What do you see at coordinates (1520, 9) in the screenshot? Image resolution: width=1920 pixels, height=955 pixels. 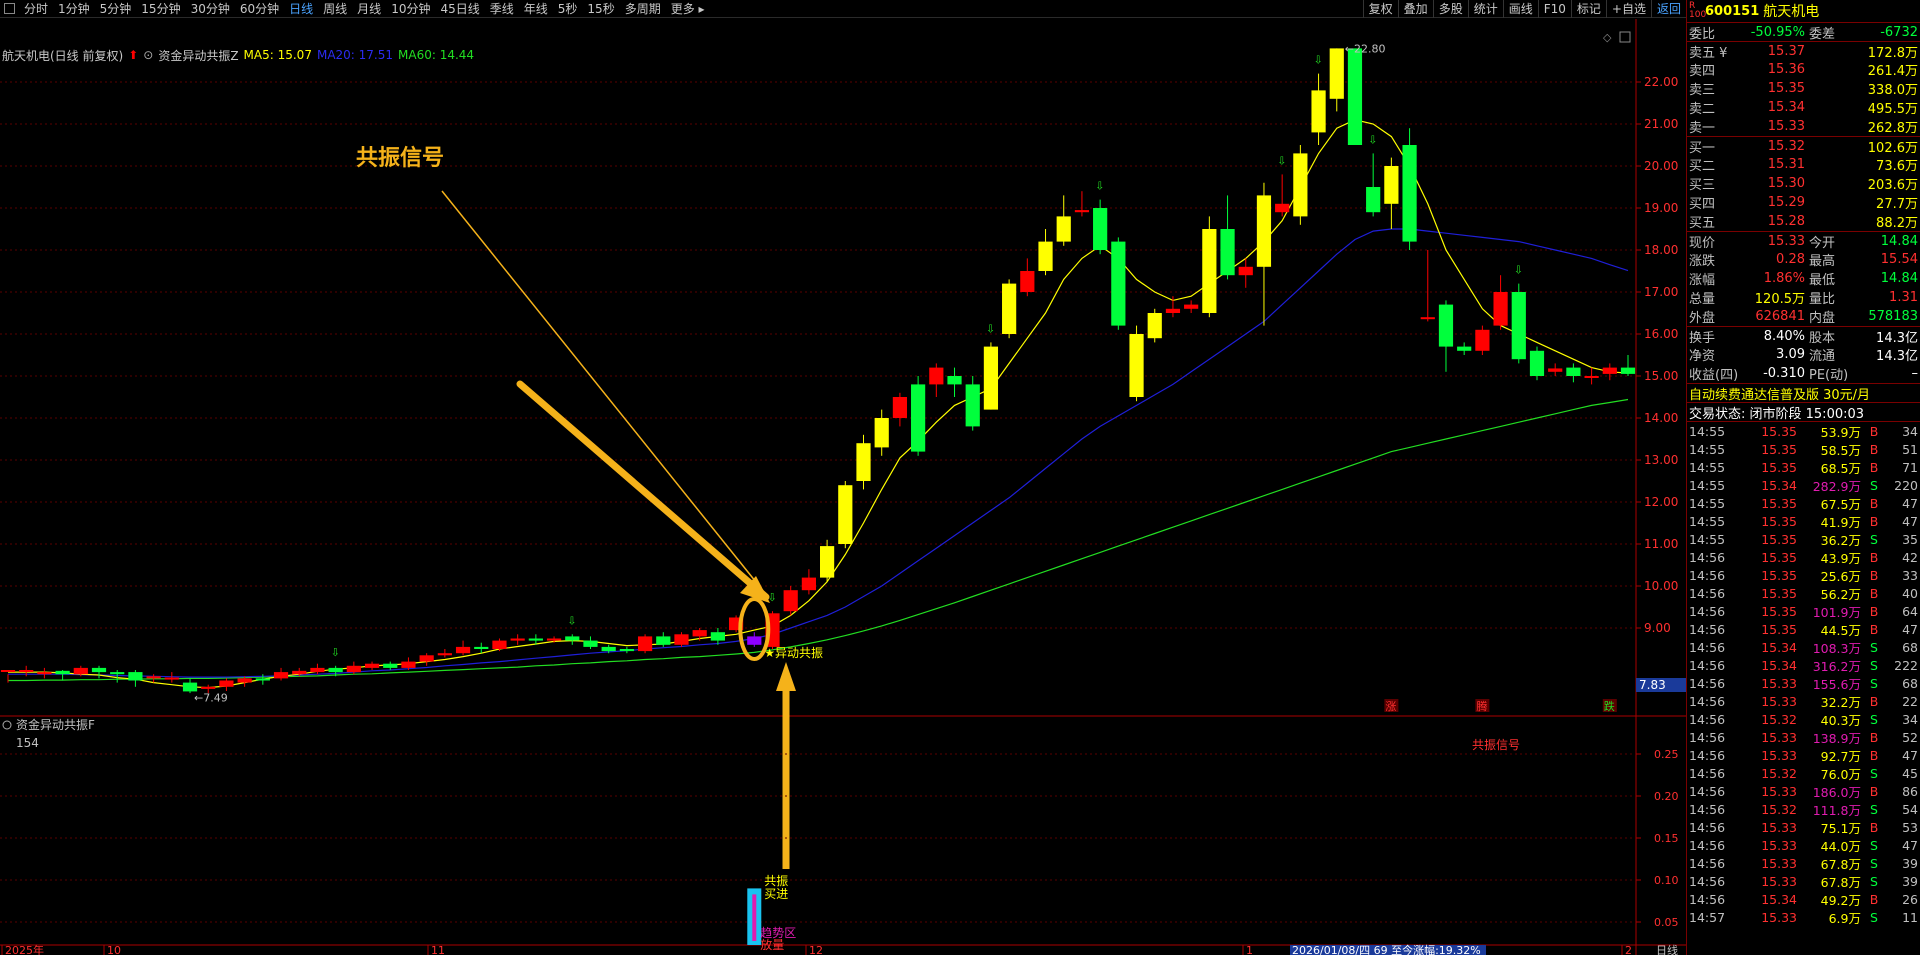 I see `tool-button-4: 画线` at bounding box center [1520, 9].